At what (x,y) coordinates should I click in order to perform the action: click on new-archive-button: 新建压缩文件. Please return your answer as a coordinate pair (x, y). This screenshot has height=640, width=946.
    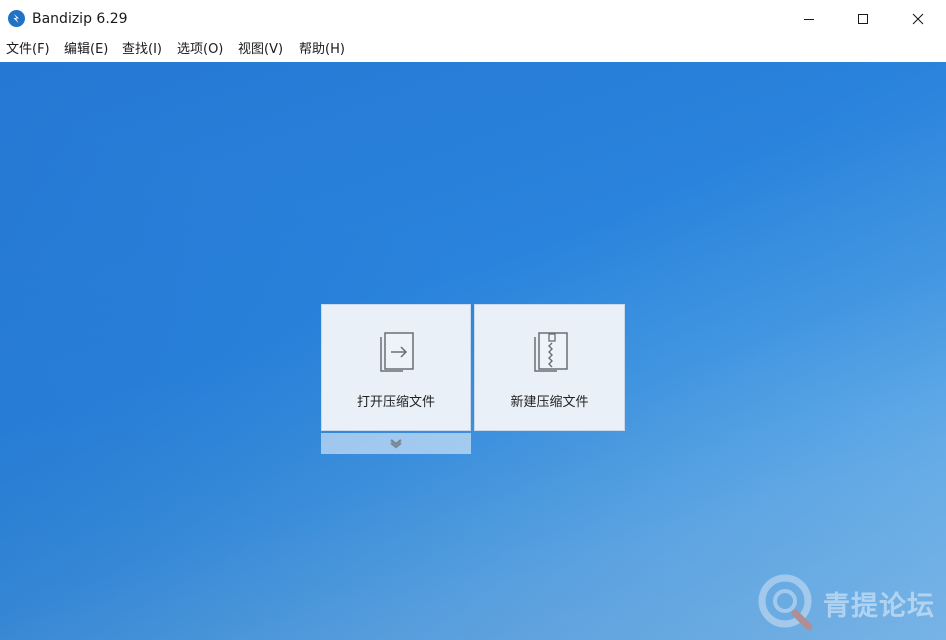
    Looking at the image, I should click on (549, 367).